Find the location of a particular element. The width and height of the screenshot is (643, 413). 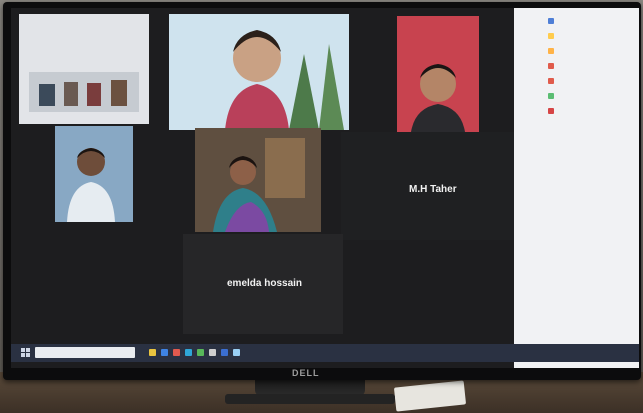

meeting-room-image is located at coordinates (84, 69).